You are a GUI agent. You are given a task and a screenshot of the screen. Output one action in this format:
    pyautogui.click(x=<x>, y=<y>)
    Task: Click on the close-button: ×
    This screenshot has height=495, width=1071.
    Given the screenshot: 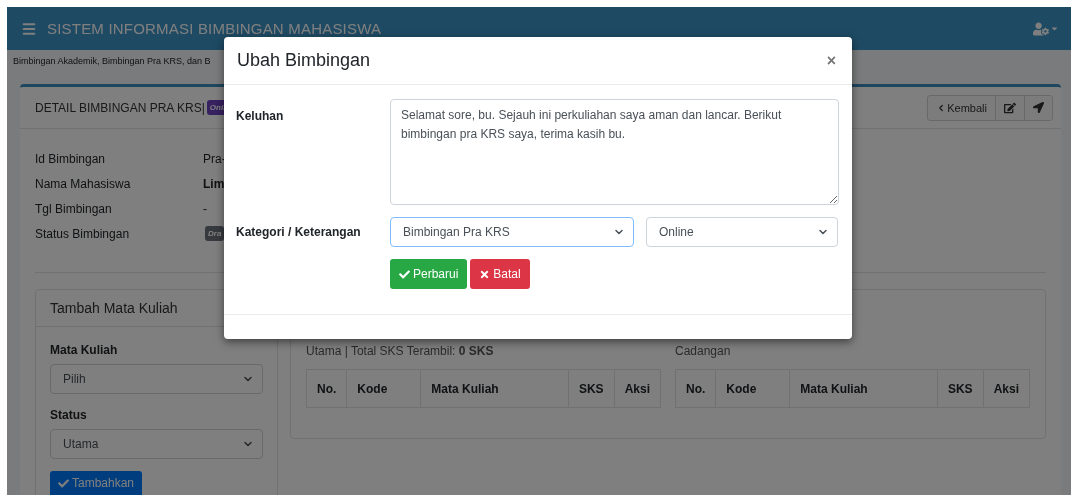 What is the action you would take?
    pyautogui.click(x=831, y=60)
    